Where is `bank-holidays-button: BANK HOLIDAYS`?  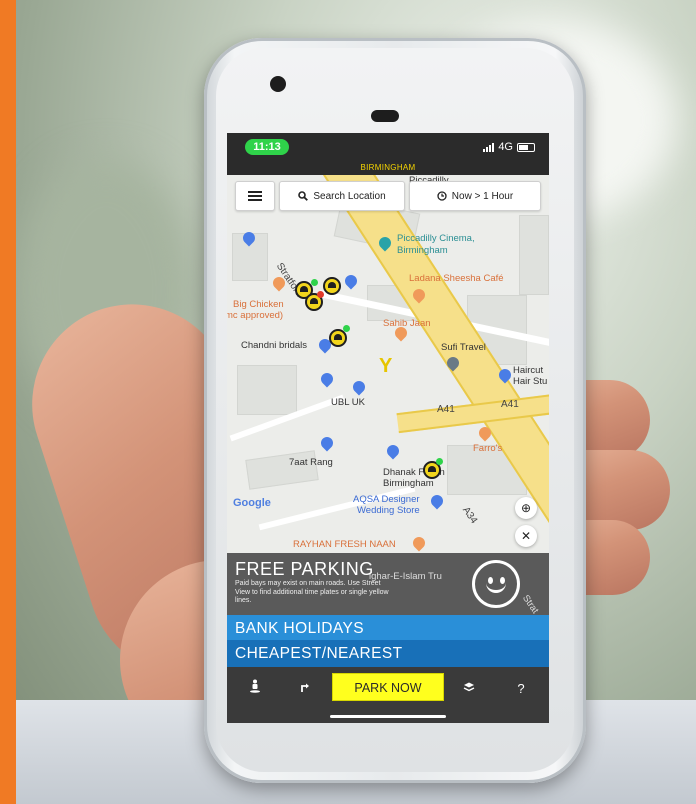 bank-holidays-button: BANK HOLIDAYS is located at coordinates (388, 628).